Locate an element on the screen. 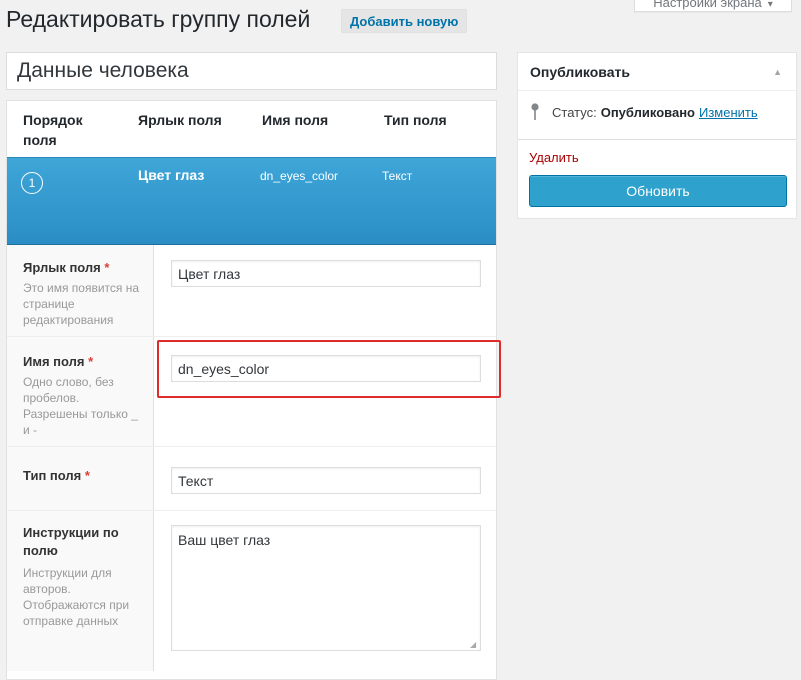 This screenshot has height=680, width=801. screen-options-button: Настройки экрана ▾ is located at coordinates (713, 6).